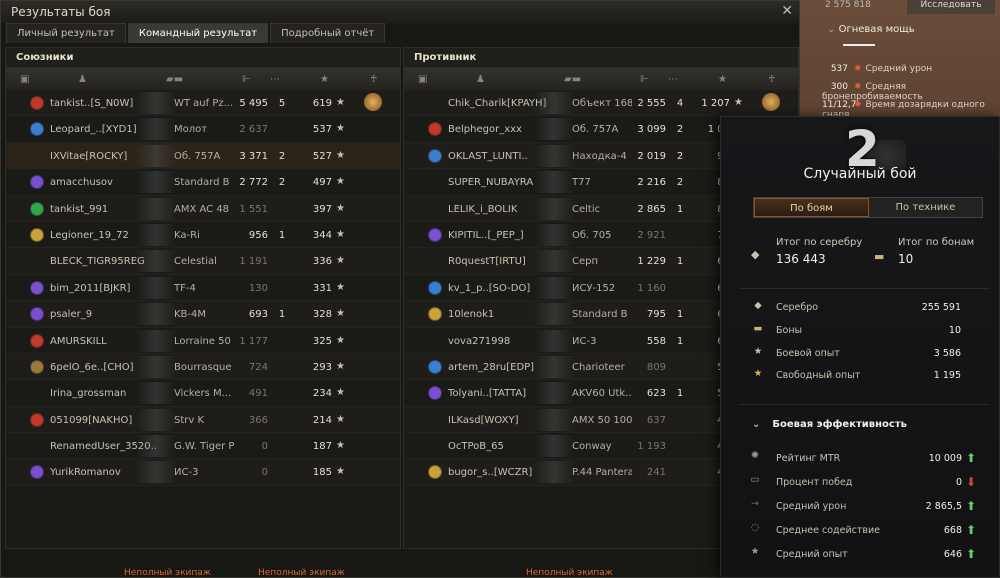  I want to click on stat-value: 2 865,5, so click(943, 506).